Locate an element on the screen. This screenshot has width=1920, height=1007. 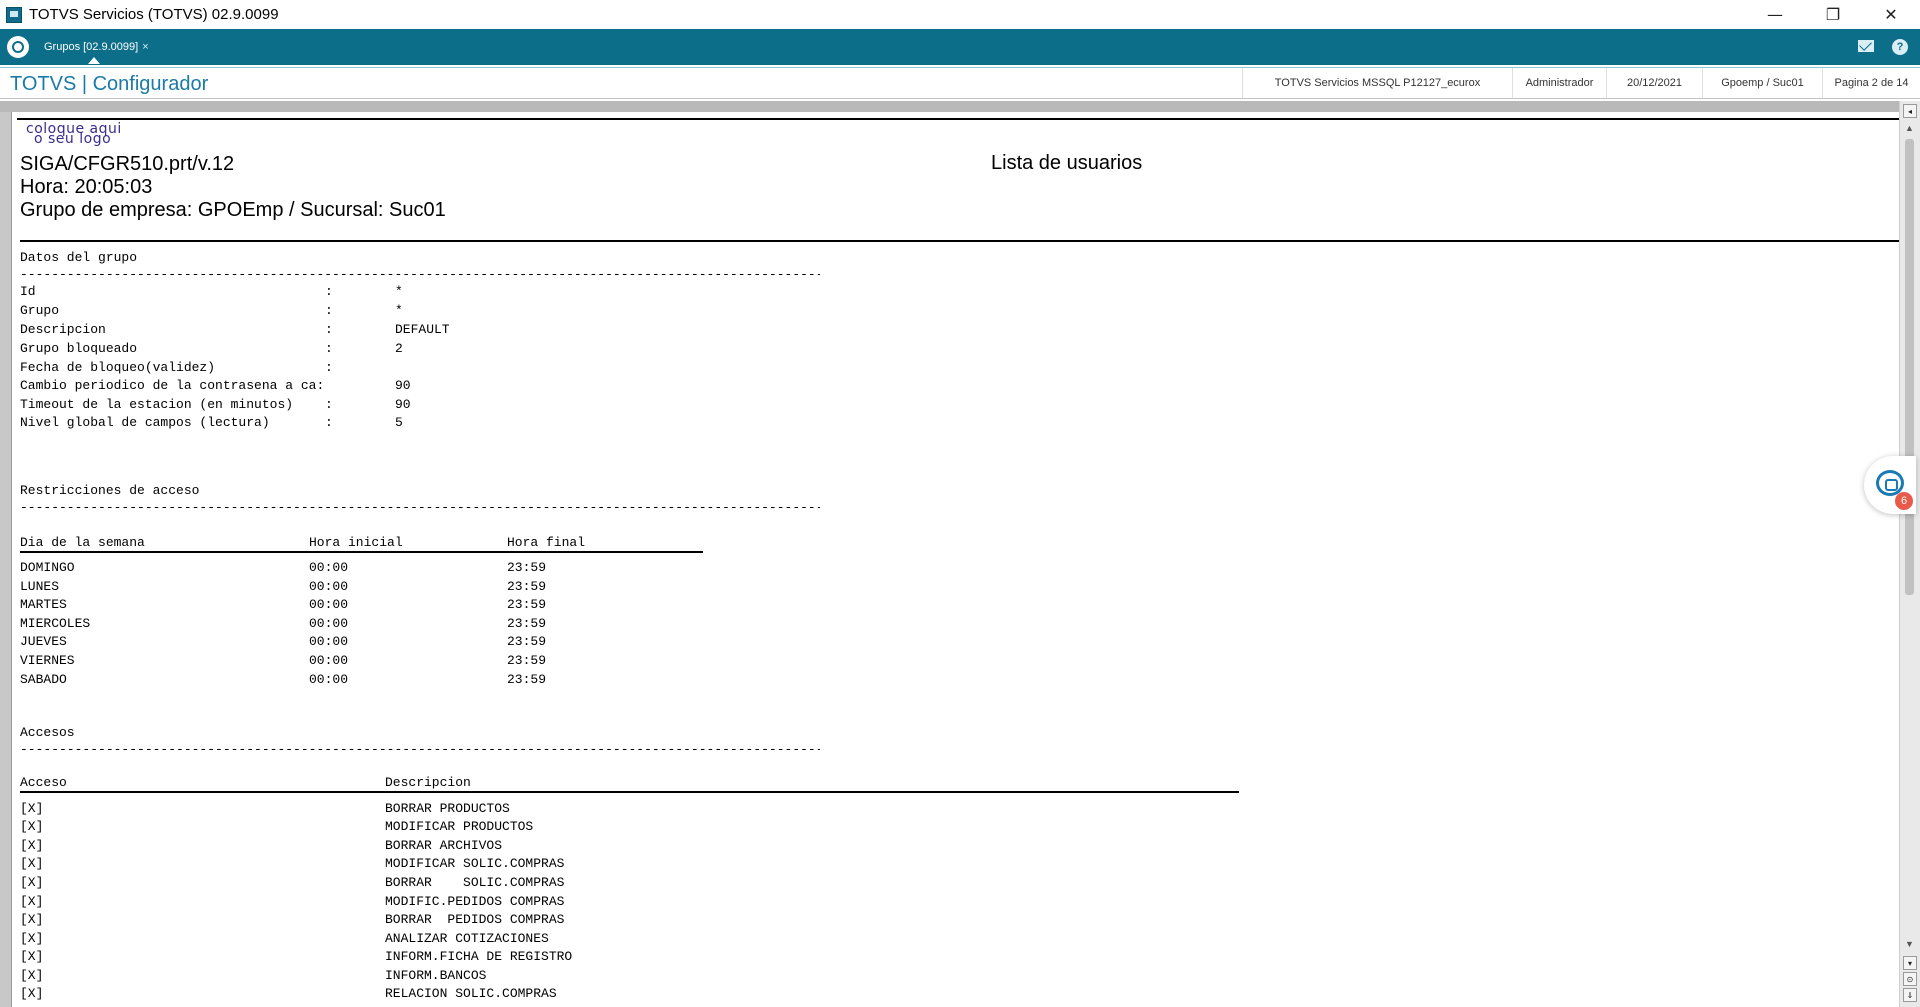
weekday-cell: LUNES is located at coordinates (40, 586).